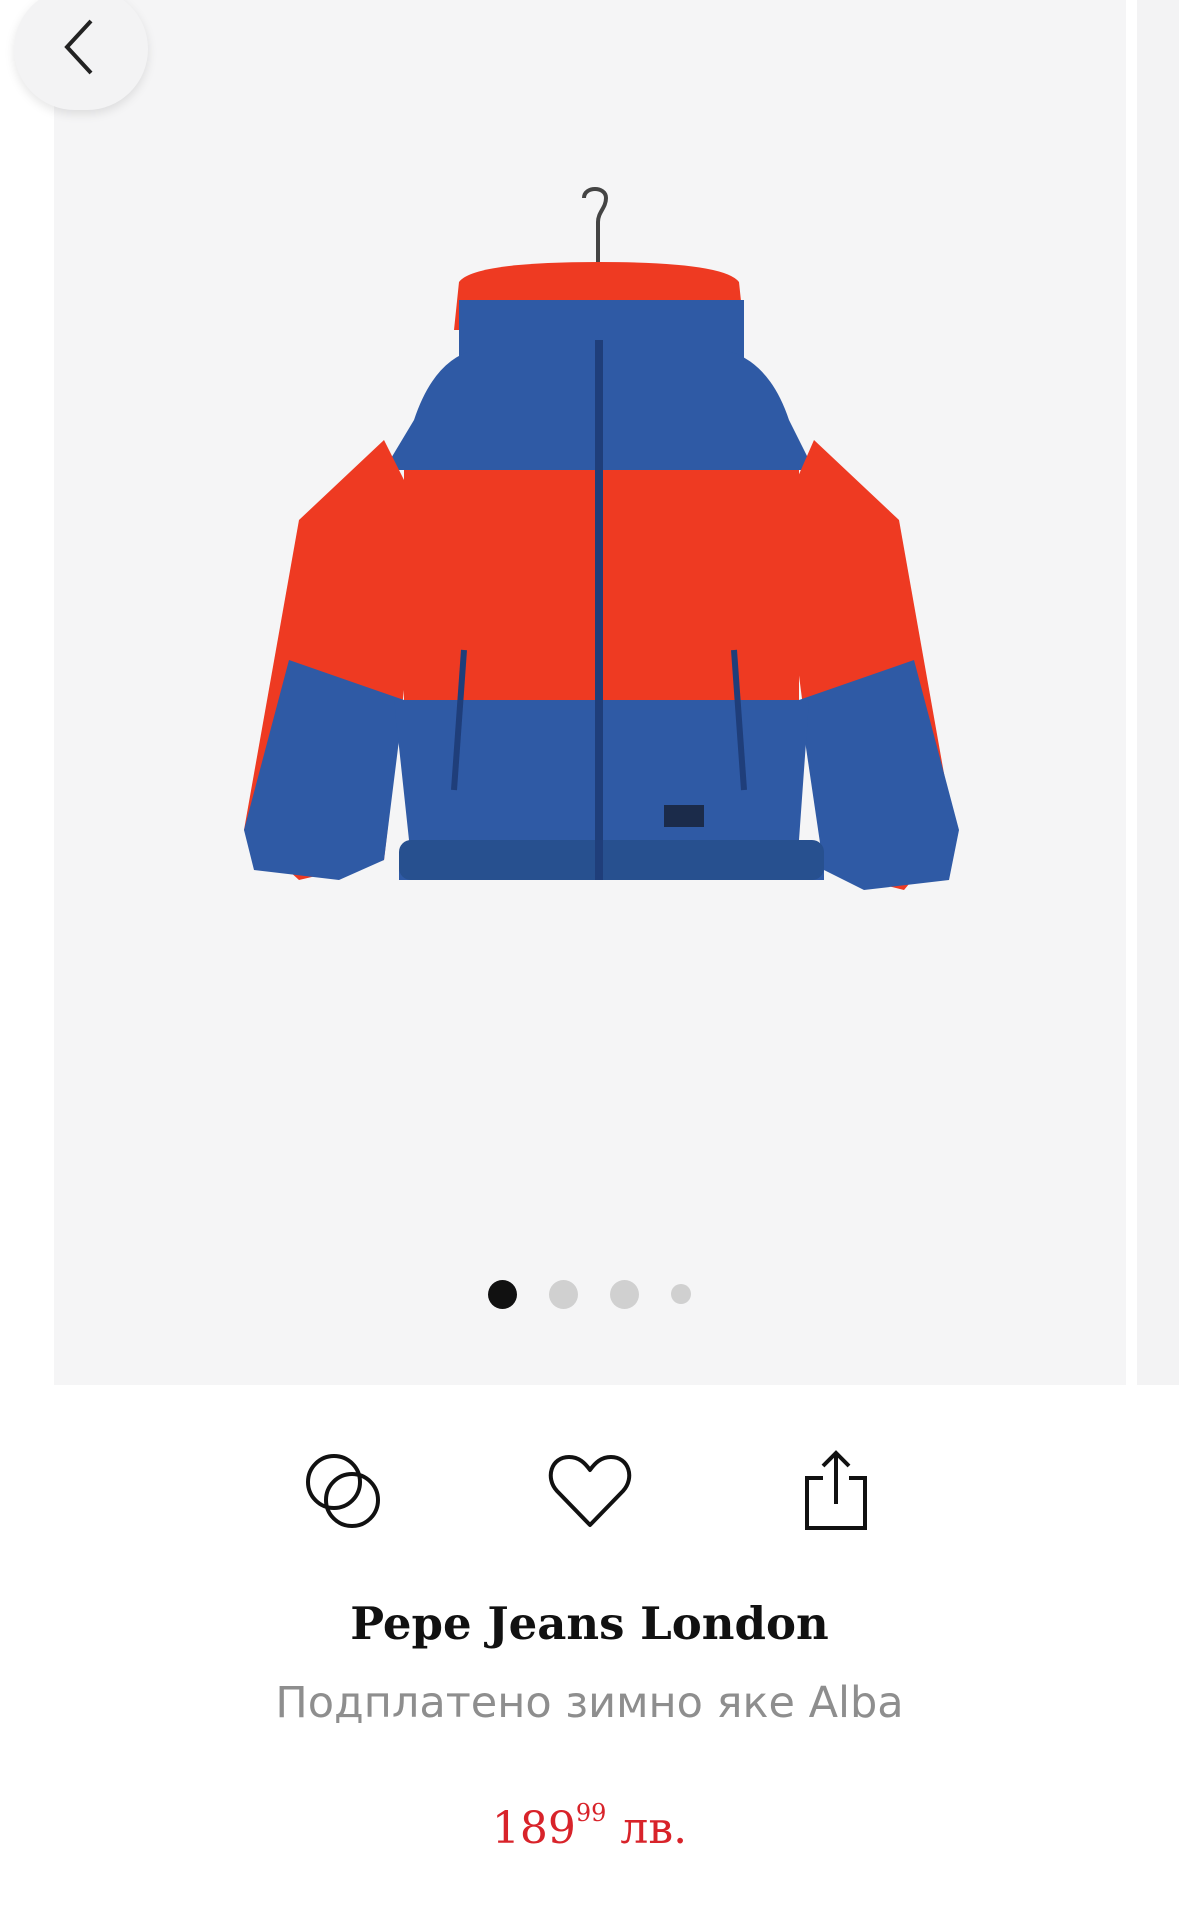  I want to click on chevron-left-icon, so click(81, 49).